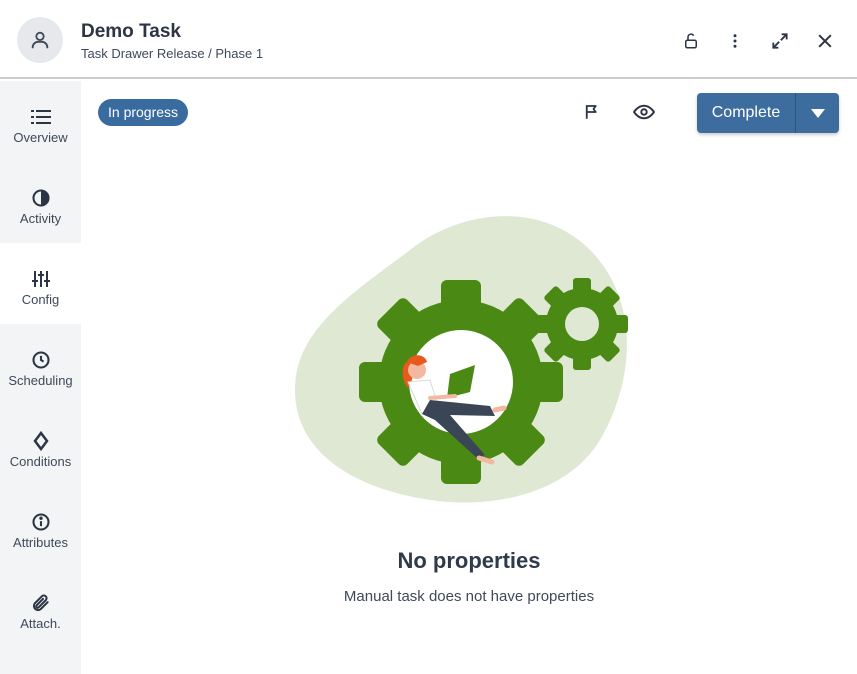 This screenshot has width=857, height=674. What do you see at coordinates (40, 218) in the screenshot?
I see `sidebar-item-label: Activity` at bounding box center [40, 218].